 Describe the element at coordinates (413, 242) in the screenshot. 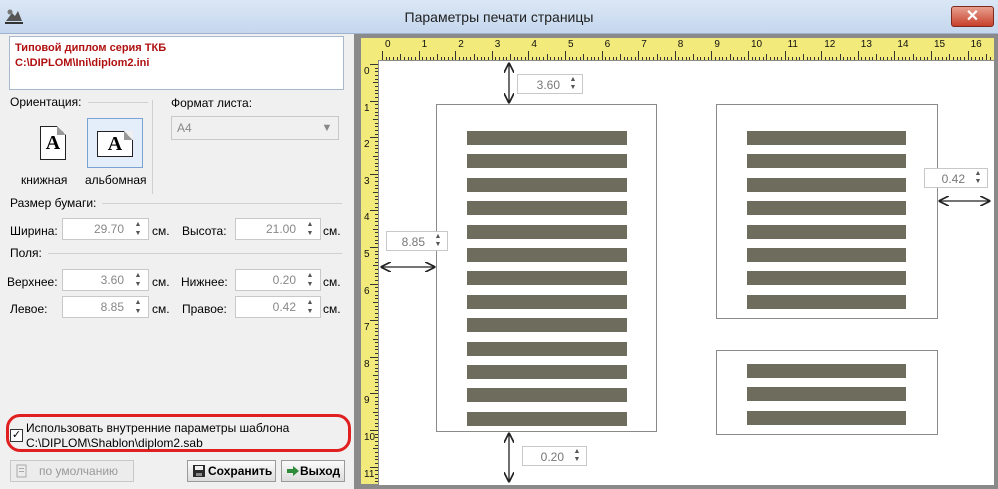

I see `preview-left-value: 8.85` at that location.